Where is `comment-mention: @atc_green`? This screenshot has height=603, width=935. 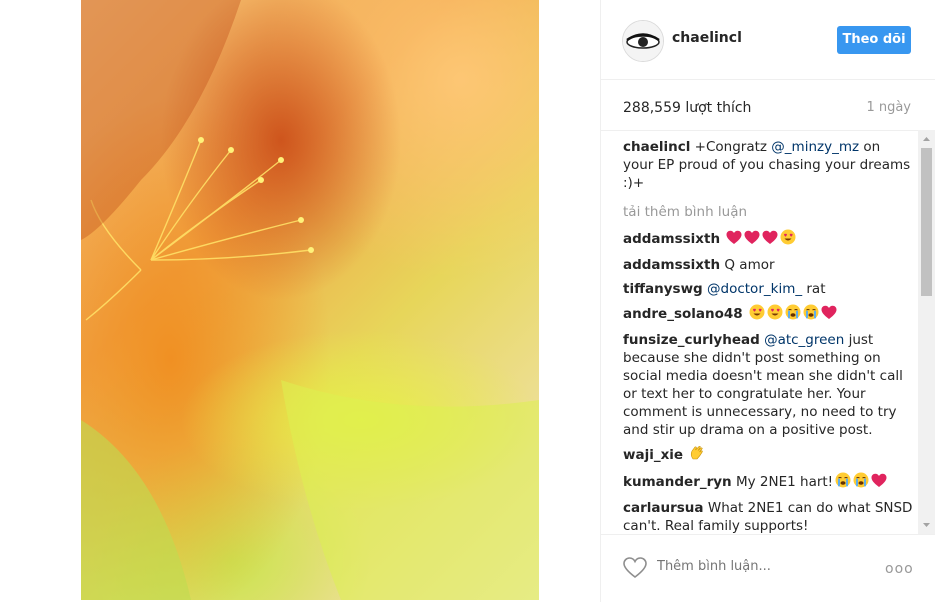 comment-mention: @atc_green is located at coordinates (804, 340).